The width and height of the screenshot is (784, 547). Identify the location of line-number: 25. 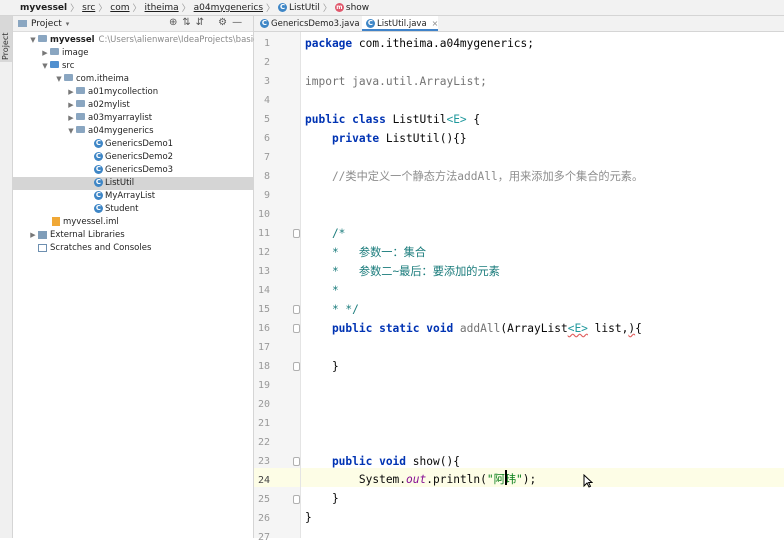
(263, 499).